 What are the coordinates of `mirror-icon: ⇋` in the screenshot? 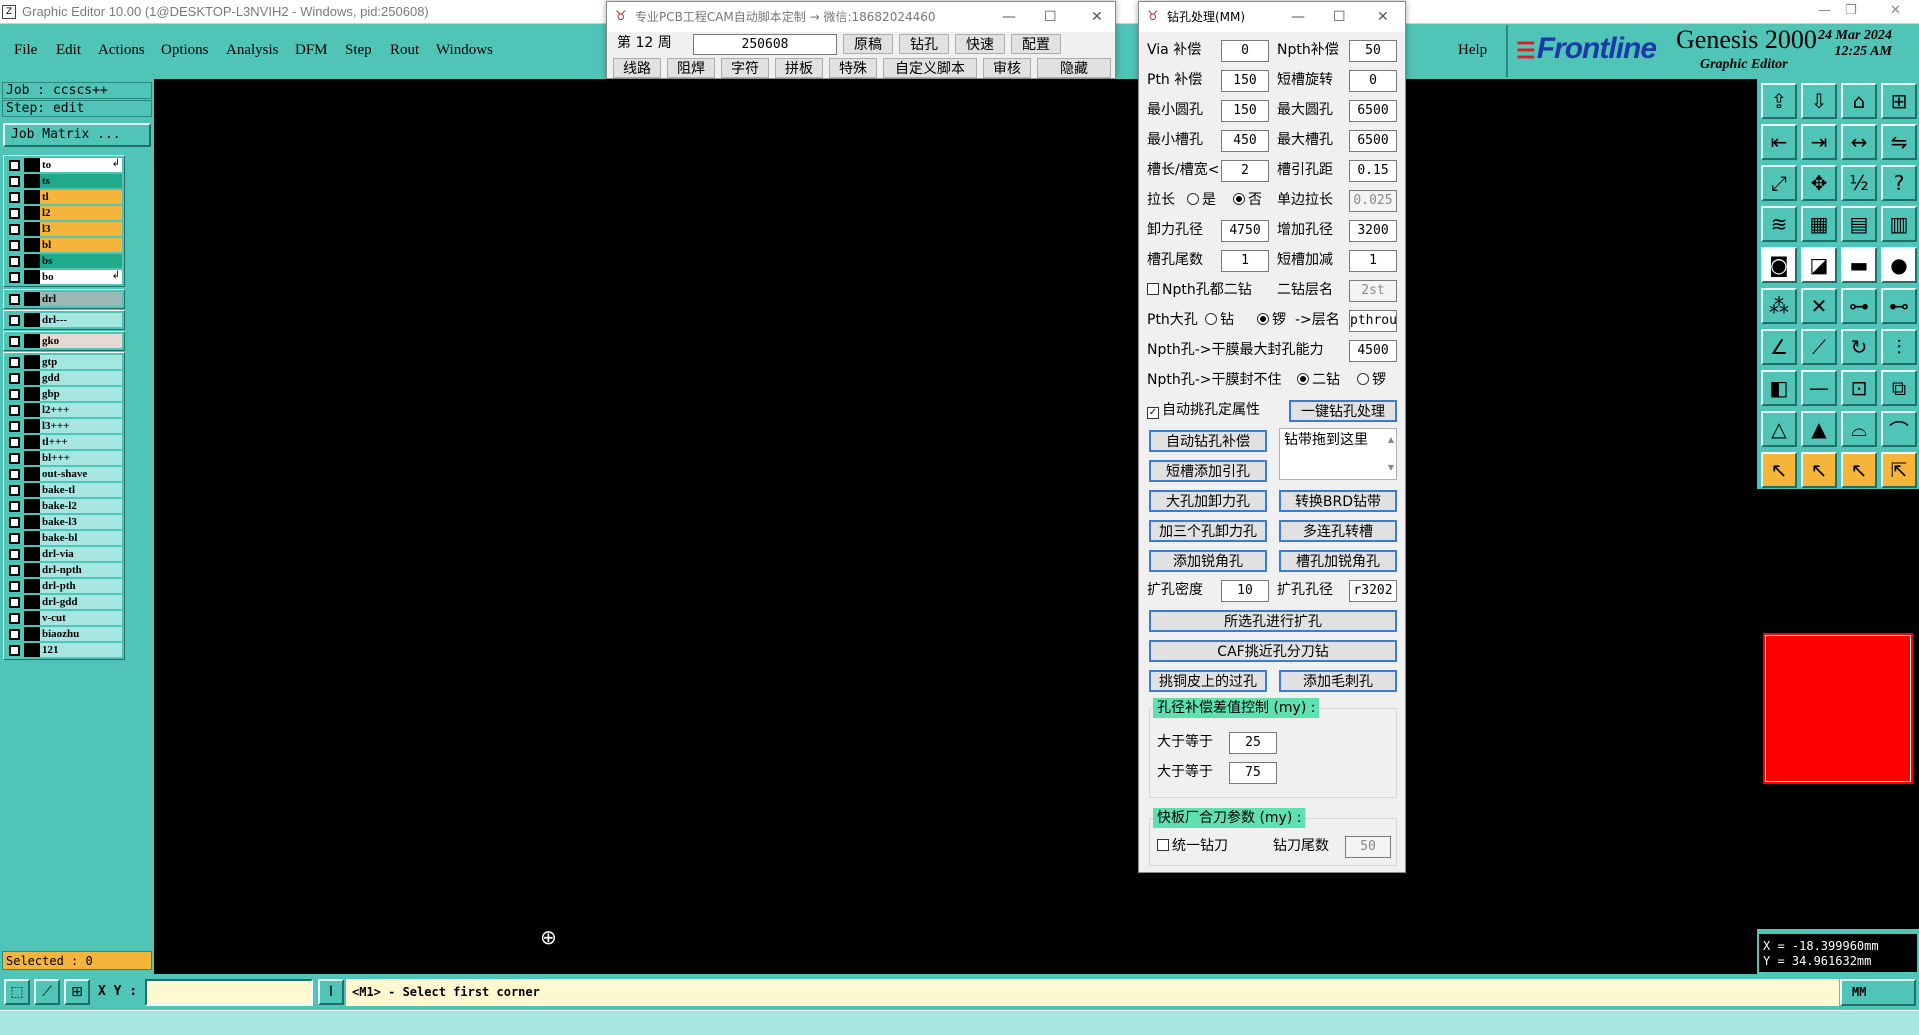 It's located at (1899, 142).